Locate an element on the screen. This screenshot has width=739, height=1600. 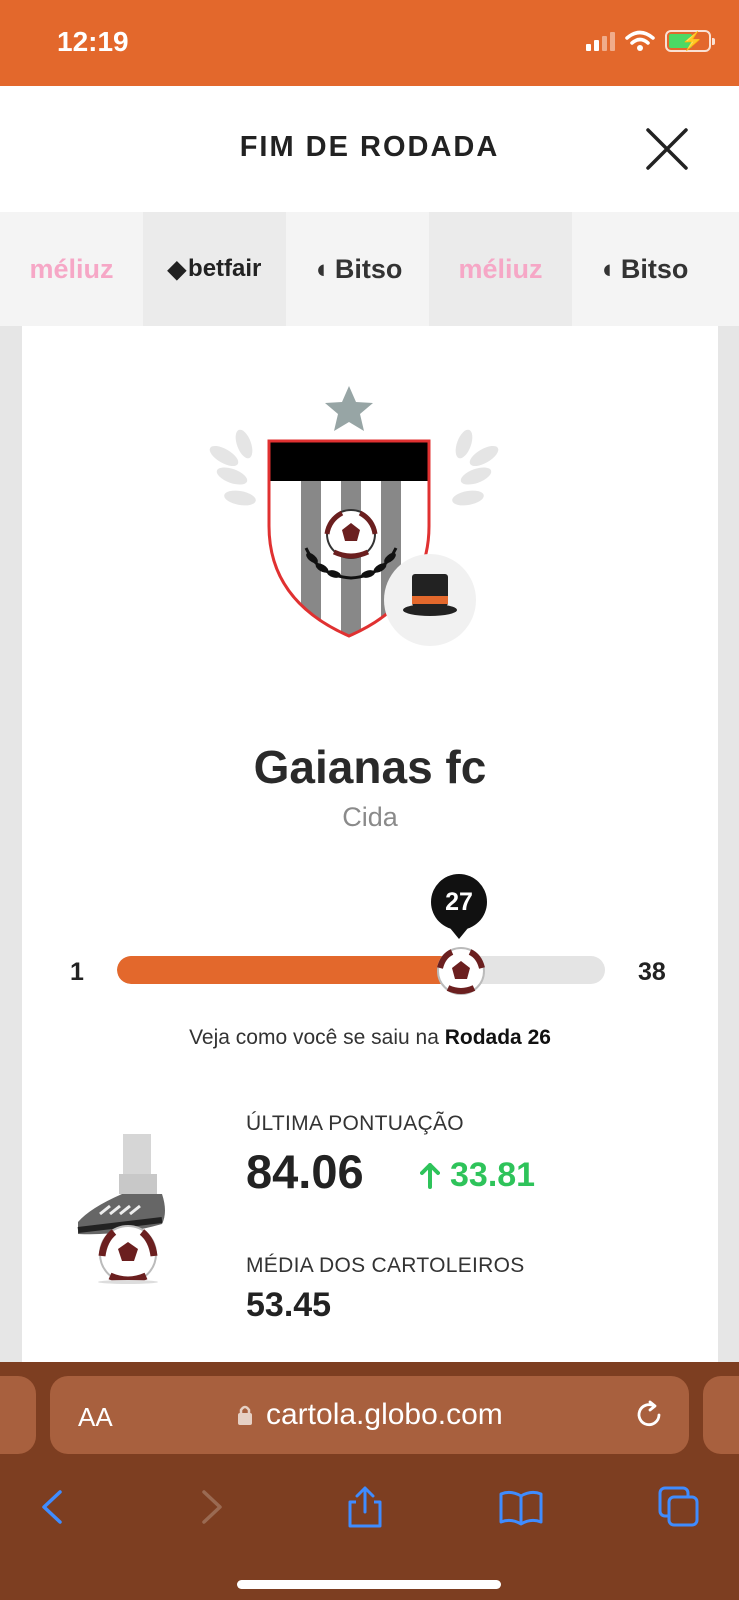
team-crest is located at coordinates (354, 516).